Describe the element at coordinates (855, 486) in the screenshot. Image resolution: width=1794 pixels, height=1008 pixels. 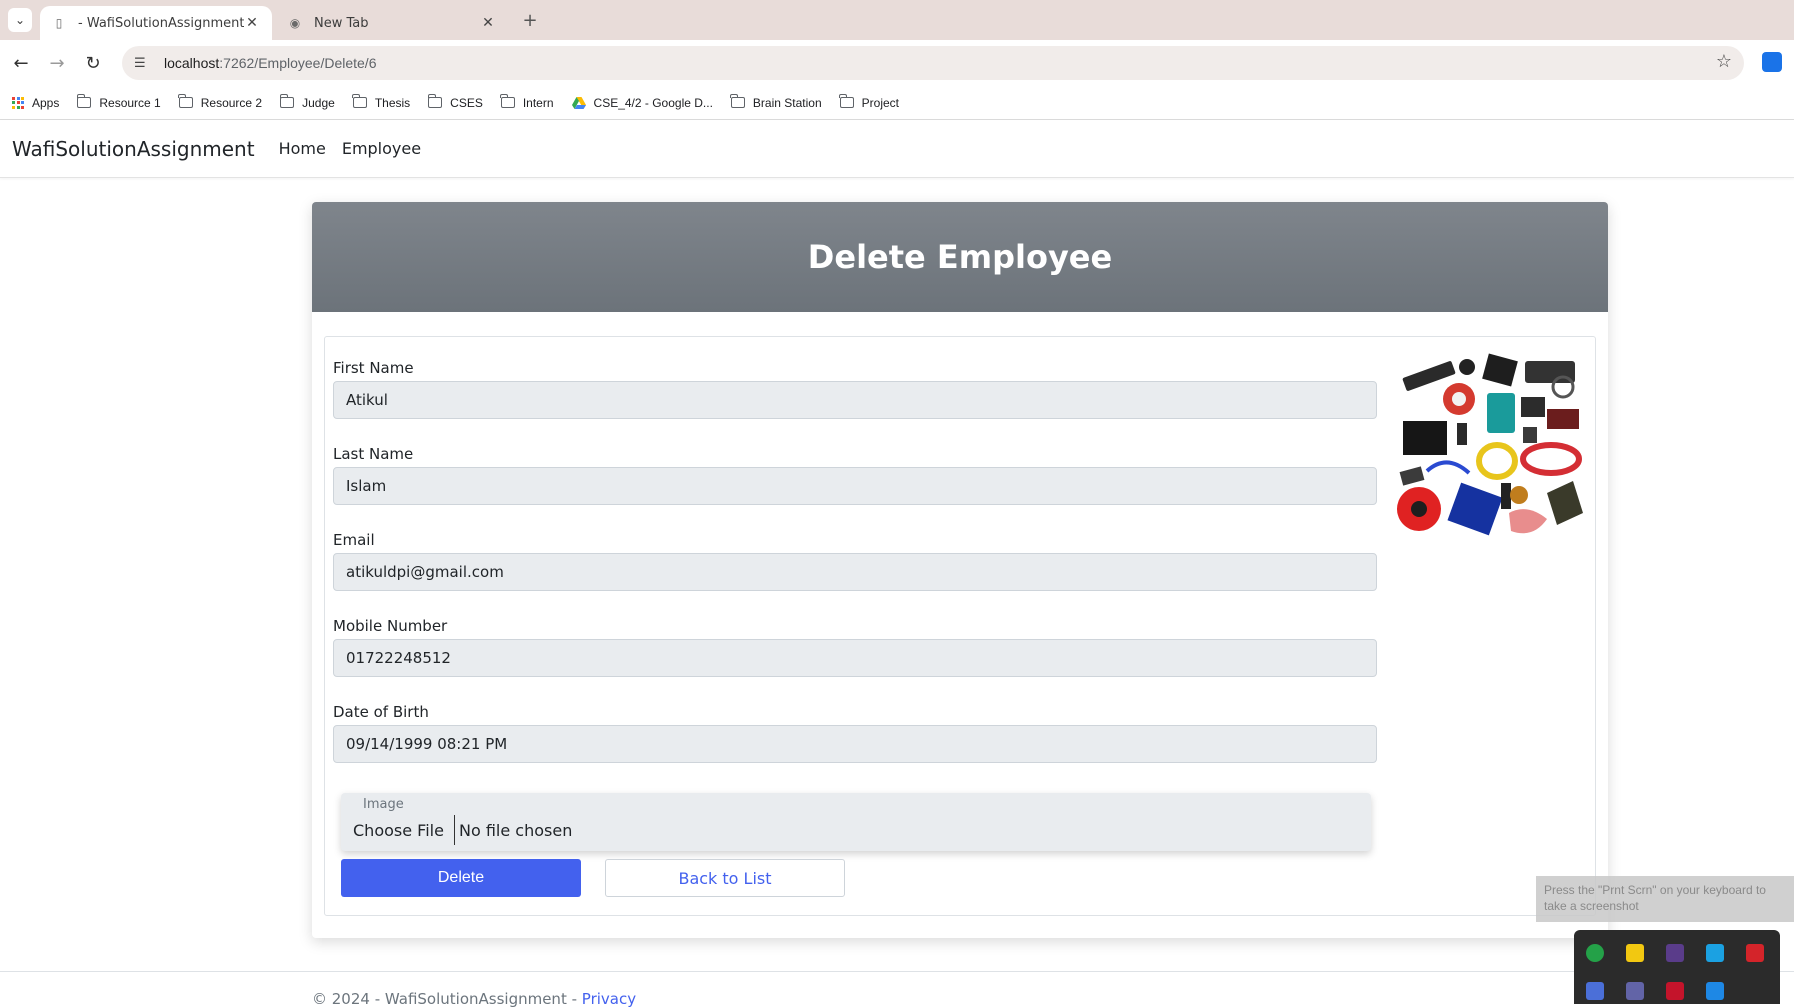
I see `last-name-field: Islam` at that location.